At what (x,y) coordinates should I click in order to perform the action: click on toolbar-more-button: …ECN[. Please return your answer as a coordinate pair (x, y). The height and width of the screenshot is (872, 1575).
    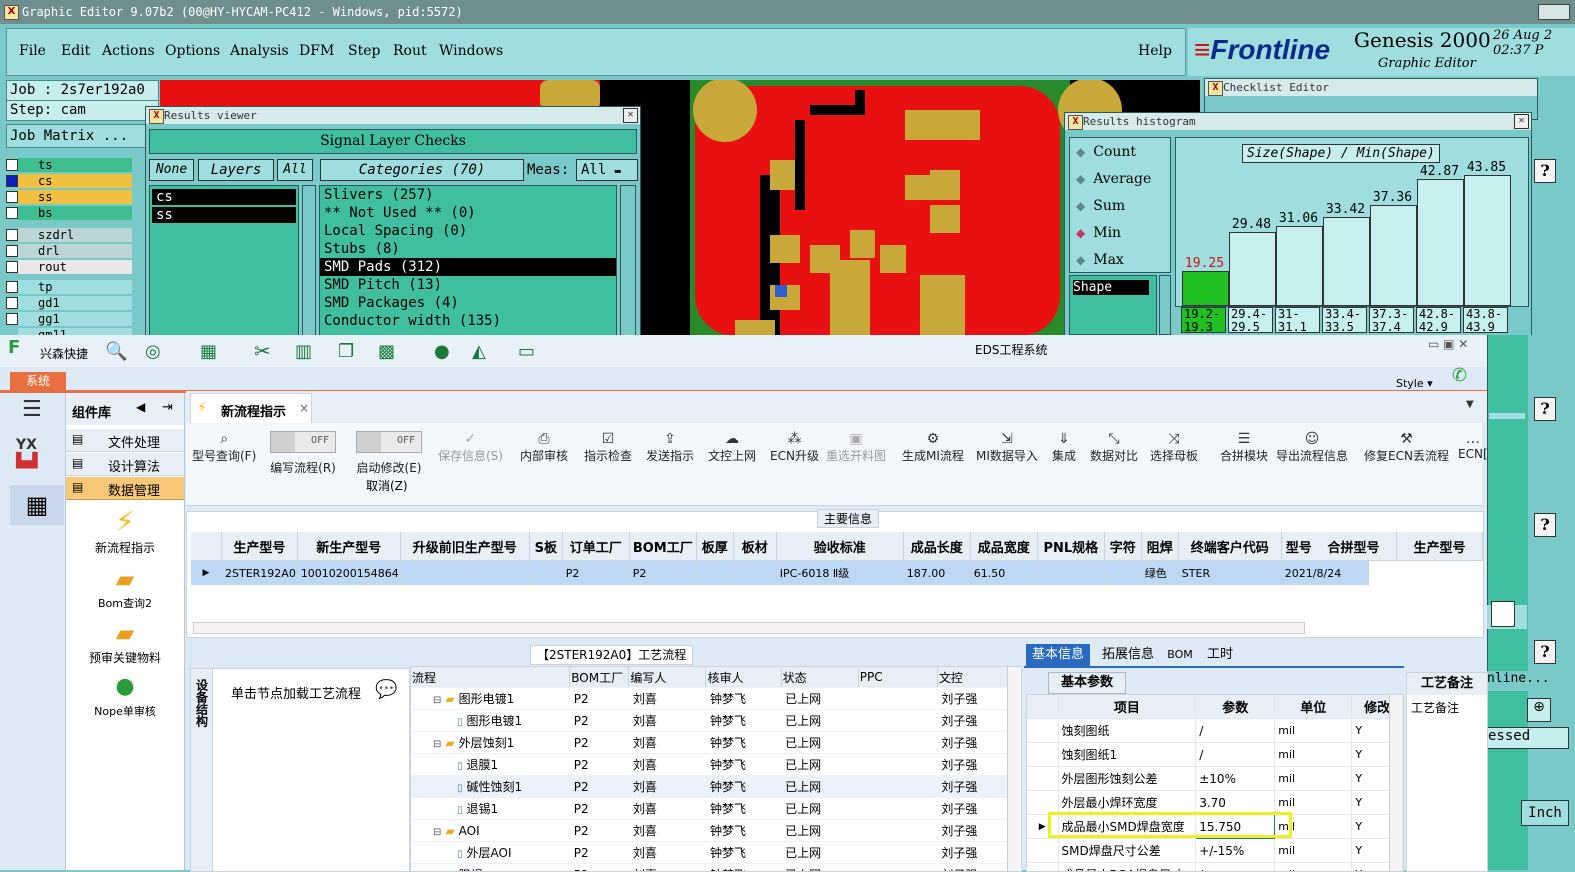
    Looking at the image, I should click on (1473, 446).